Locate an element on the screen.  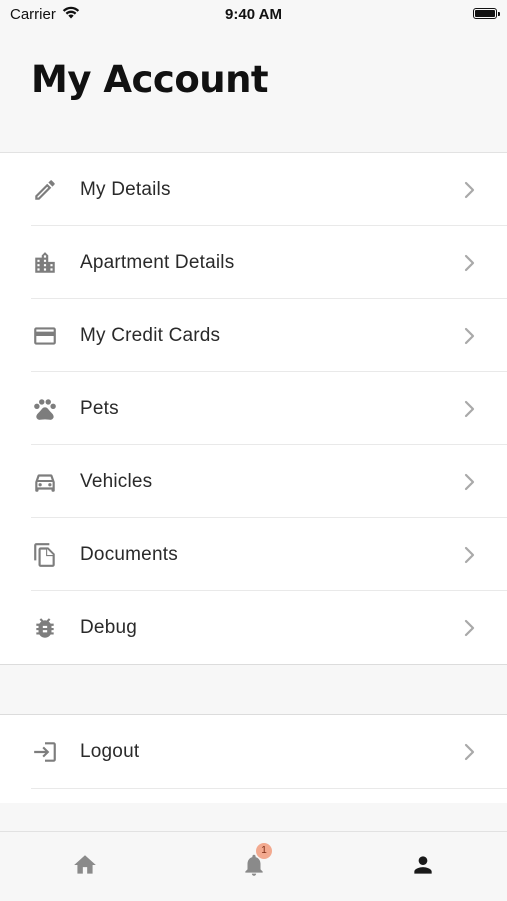
menu-item-label: Vehicles is located at coordinates (116, 481).